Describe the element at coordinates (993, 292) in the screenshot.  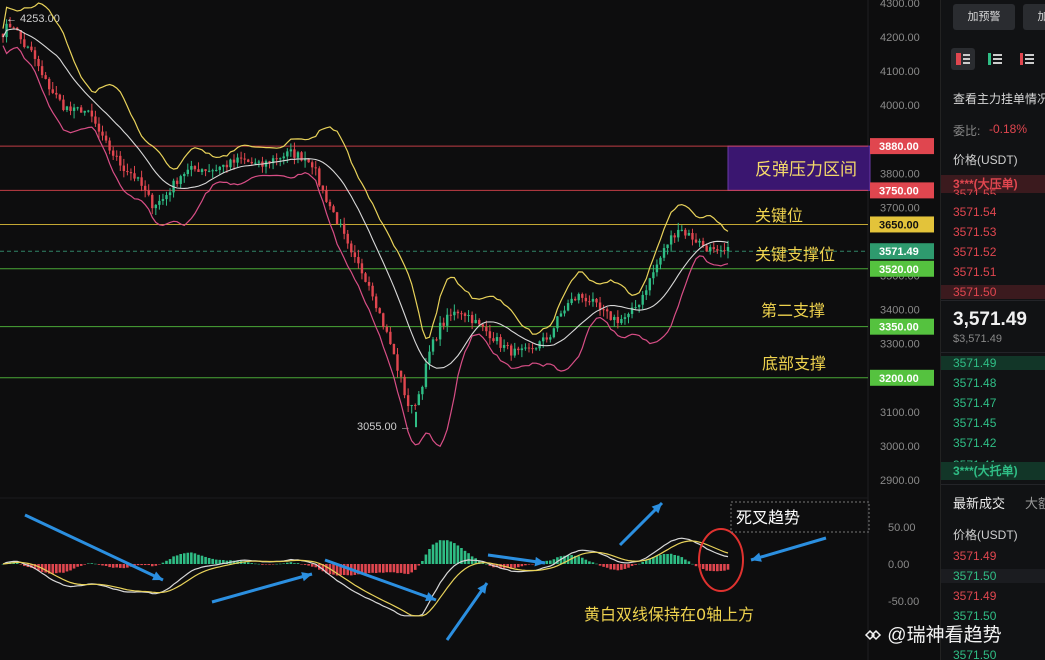
I see `ask-row: 3571.50` at that location.